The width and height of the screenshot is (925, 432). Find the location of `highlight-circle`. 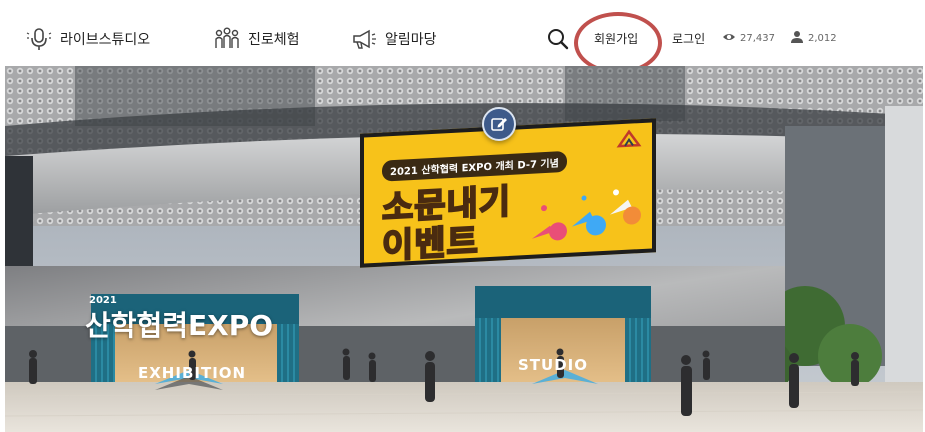

highlight-circle is located at coordinates (618, 43).